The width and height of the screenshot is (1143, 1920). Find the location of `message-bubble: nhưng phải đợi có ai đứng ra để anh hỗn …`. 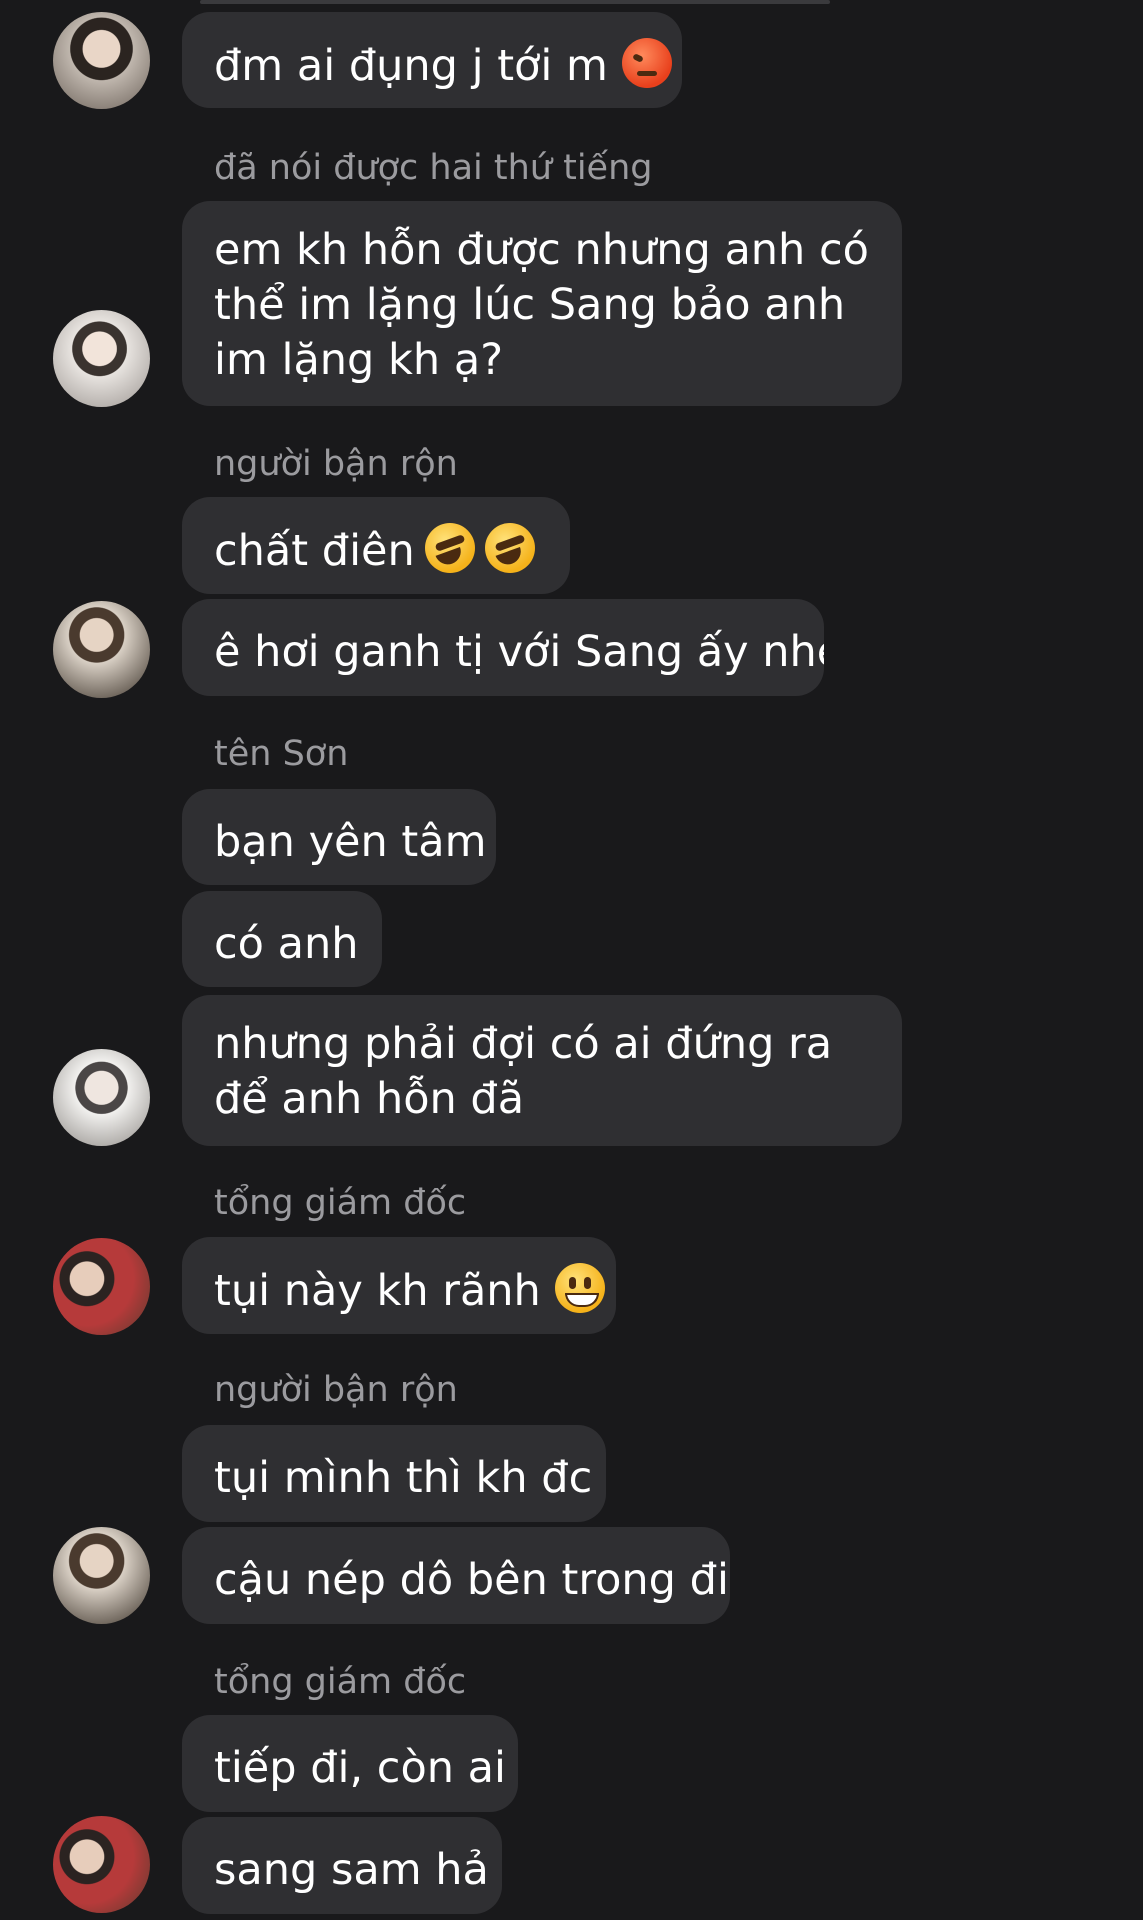

message-bubble: nhưng phải đợi có ai đứng ra để anh hỗn … is located at coordinates (542, 1070).